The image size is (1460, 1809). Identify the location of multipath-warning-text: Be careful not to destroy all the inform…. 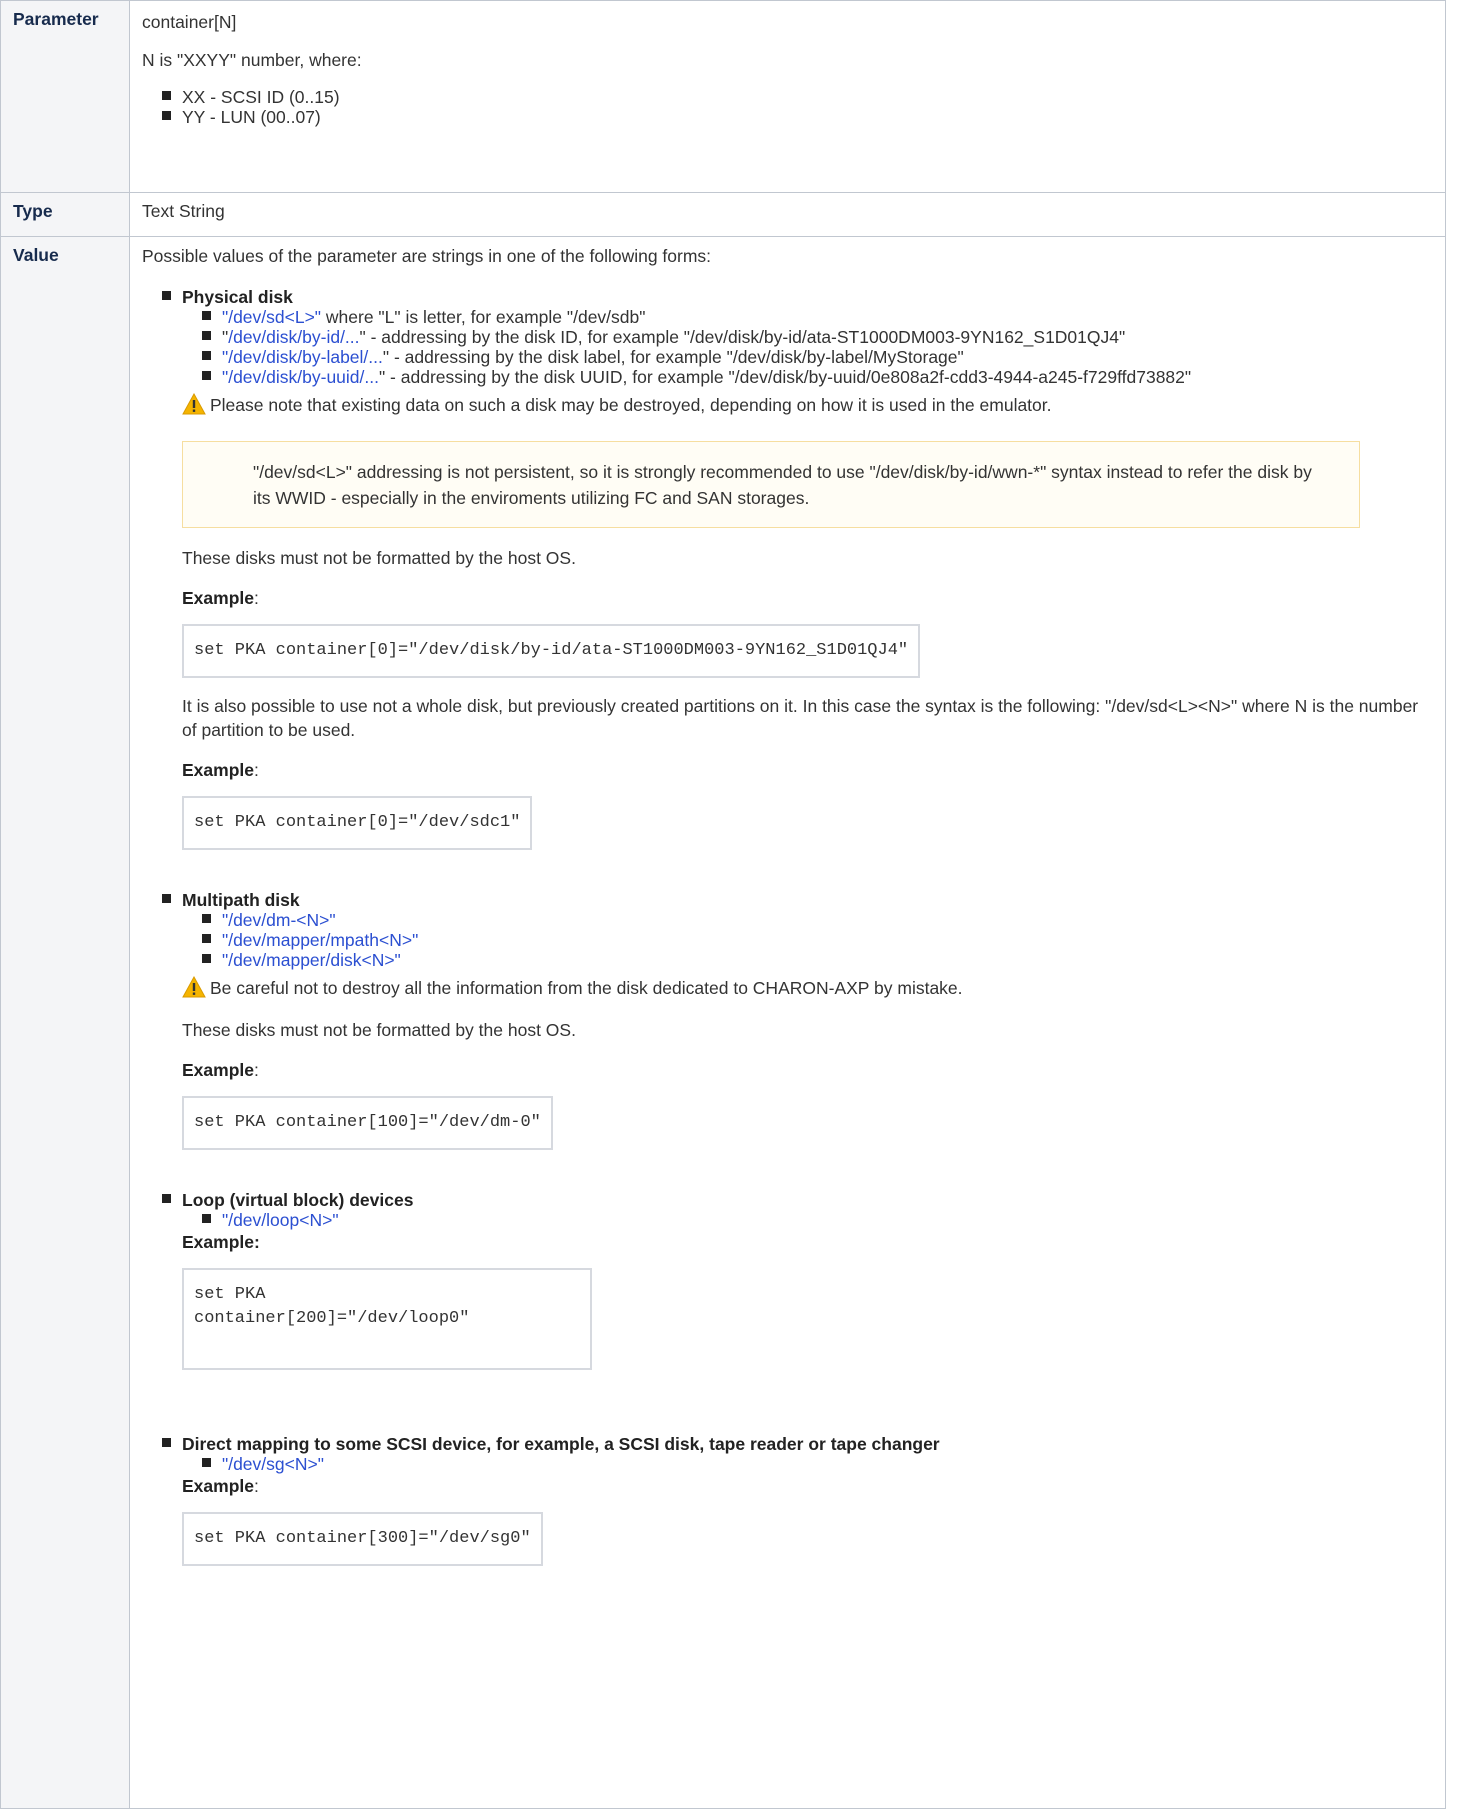
(586, 988).